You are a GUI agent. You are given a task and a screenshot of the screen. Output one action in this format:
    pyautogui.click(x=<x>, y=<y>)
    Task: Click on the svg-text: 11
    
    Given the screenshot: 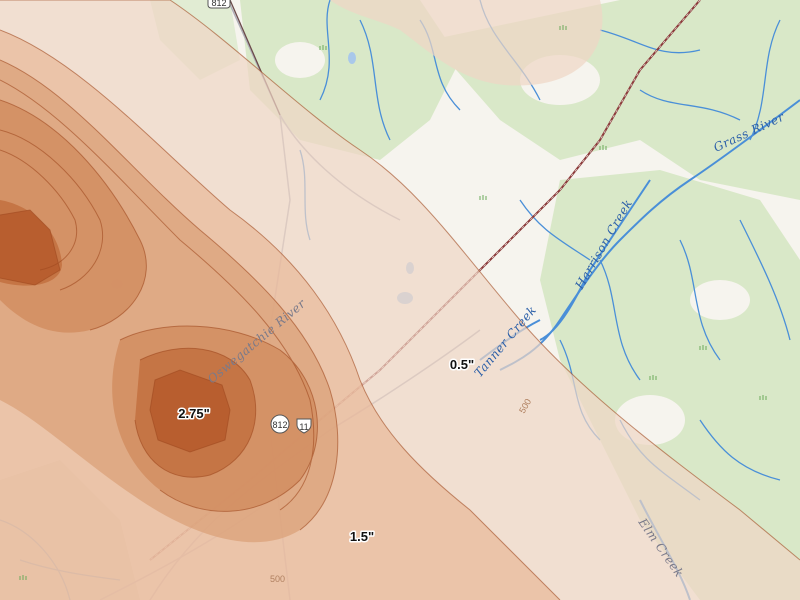 What is the action you would take?
    pyautogui.click(x=303, y=427)
    